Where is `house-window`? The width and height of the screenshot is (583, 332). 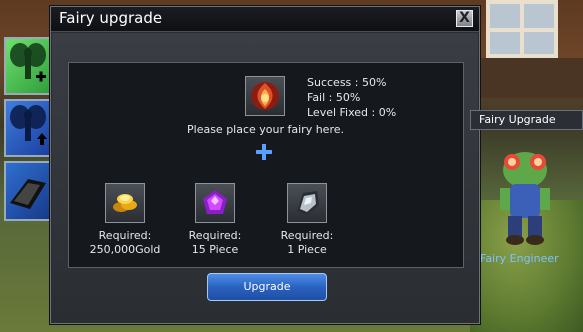
house-window is located at coordinates (522, 29).